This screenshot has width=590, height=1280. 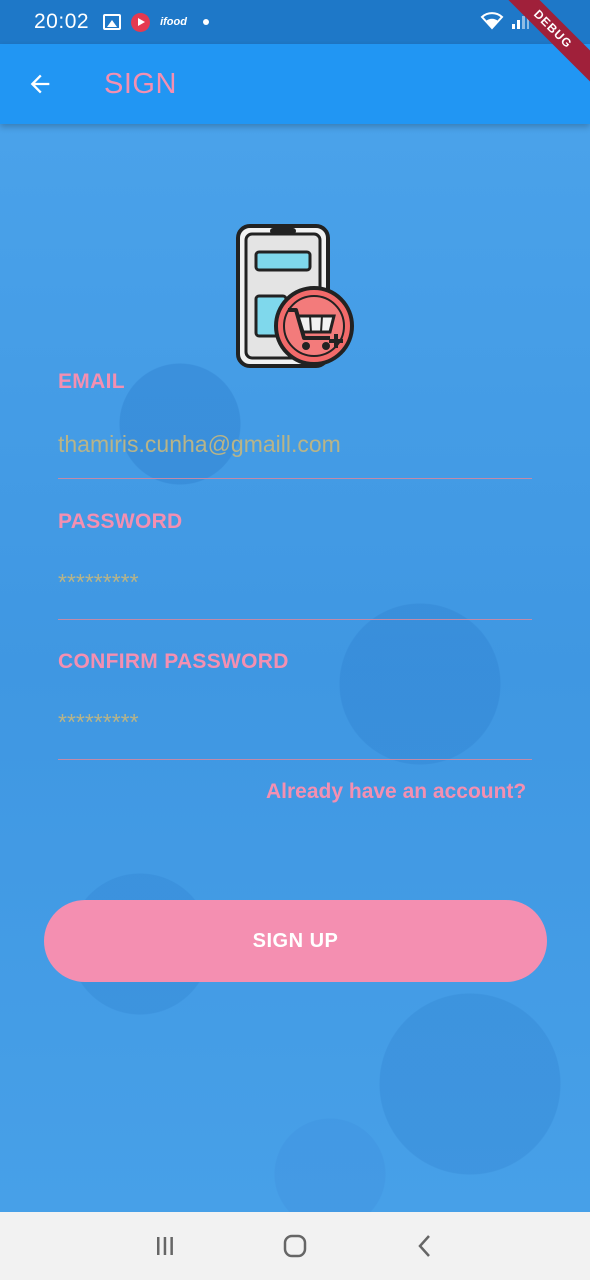 I want to click on status-time: 20:02, so click(x=62, y=21).